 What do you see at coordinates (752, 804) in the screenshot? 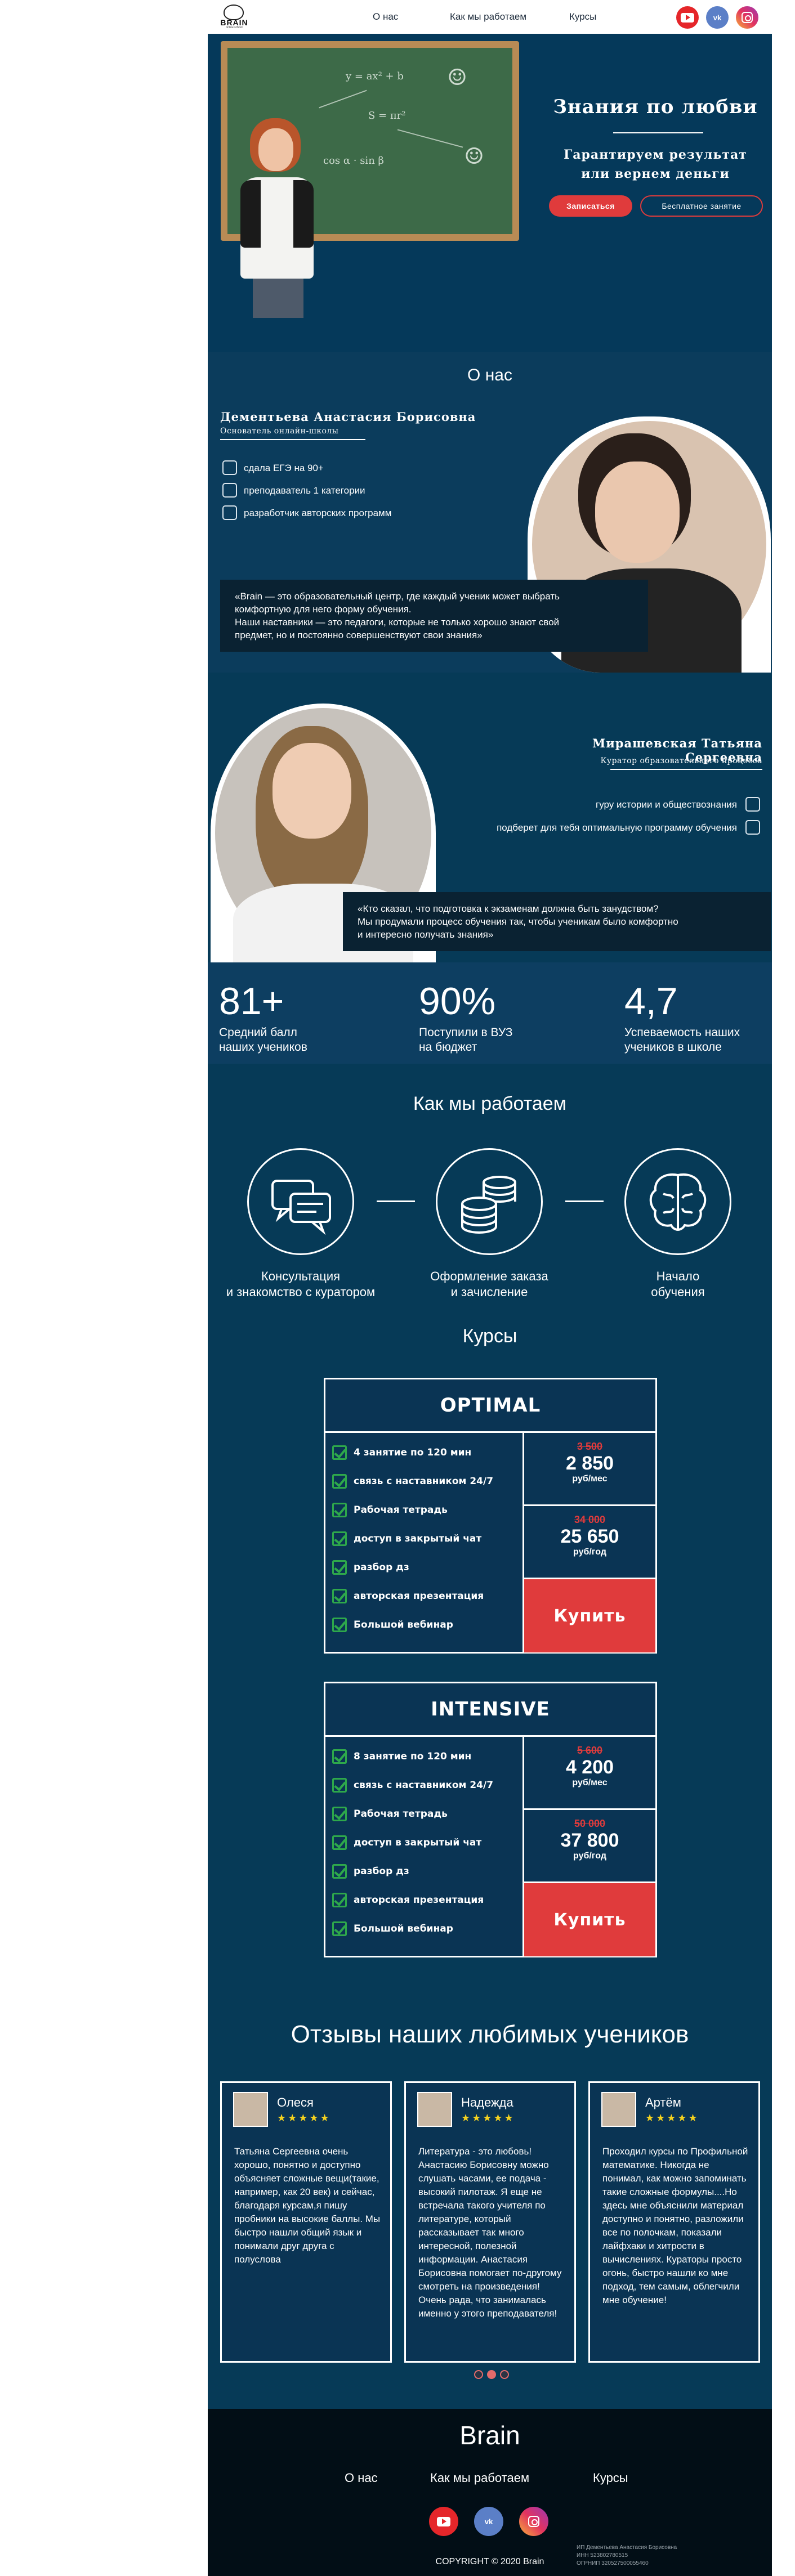
I see `scroll-icon` at bounding box center [752, 804].